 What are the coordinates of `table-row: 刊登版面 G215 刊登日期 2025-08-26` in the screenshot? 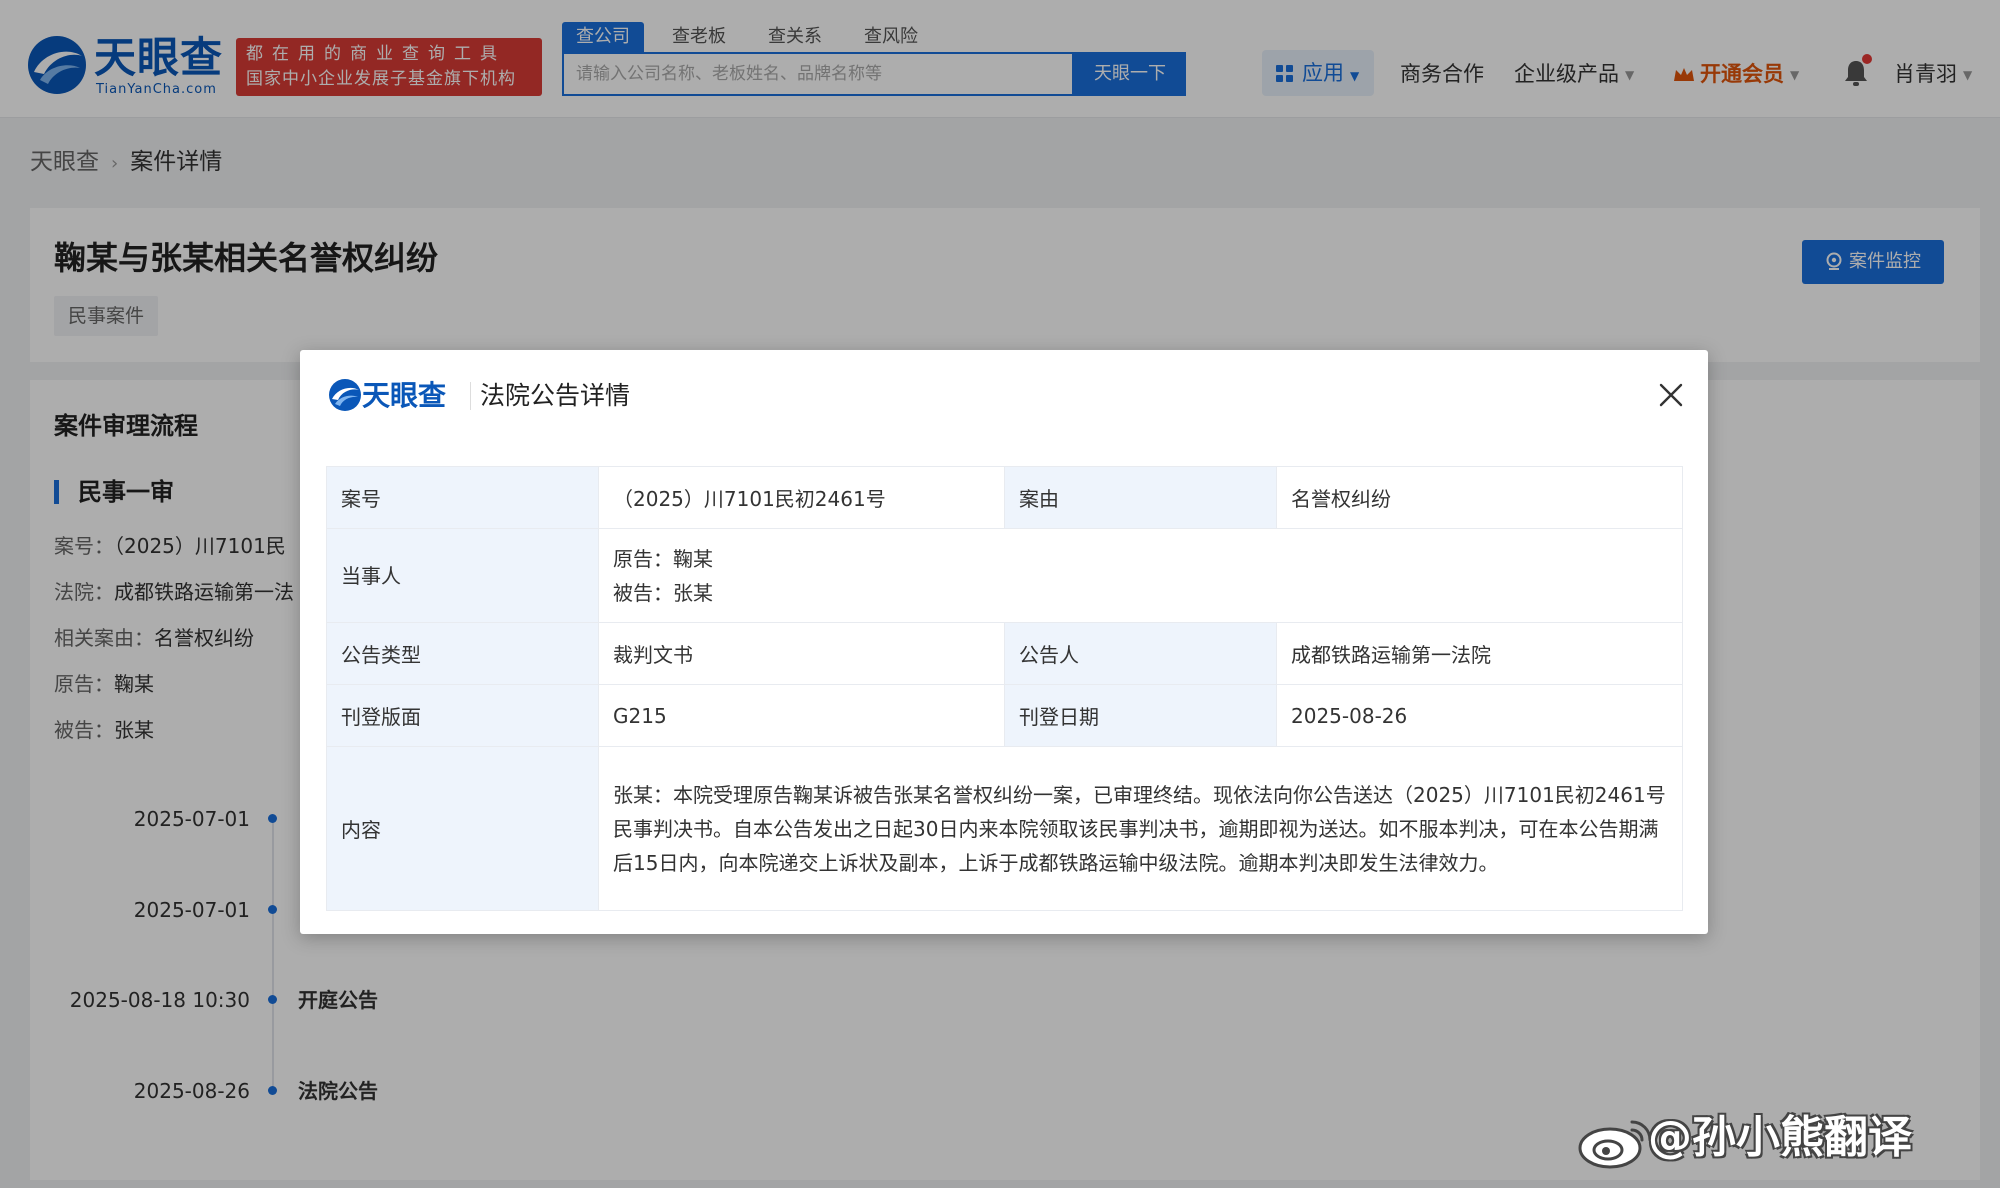 It's located at (1004, 715).